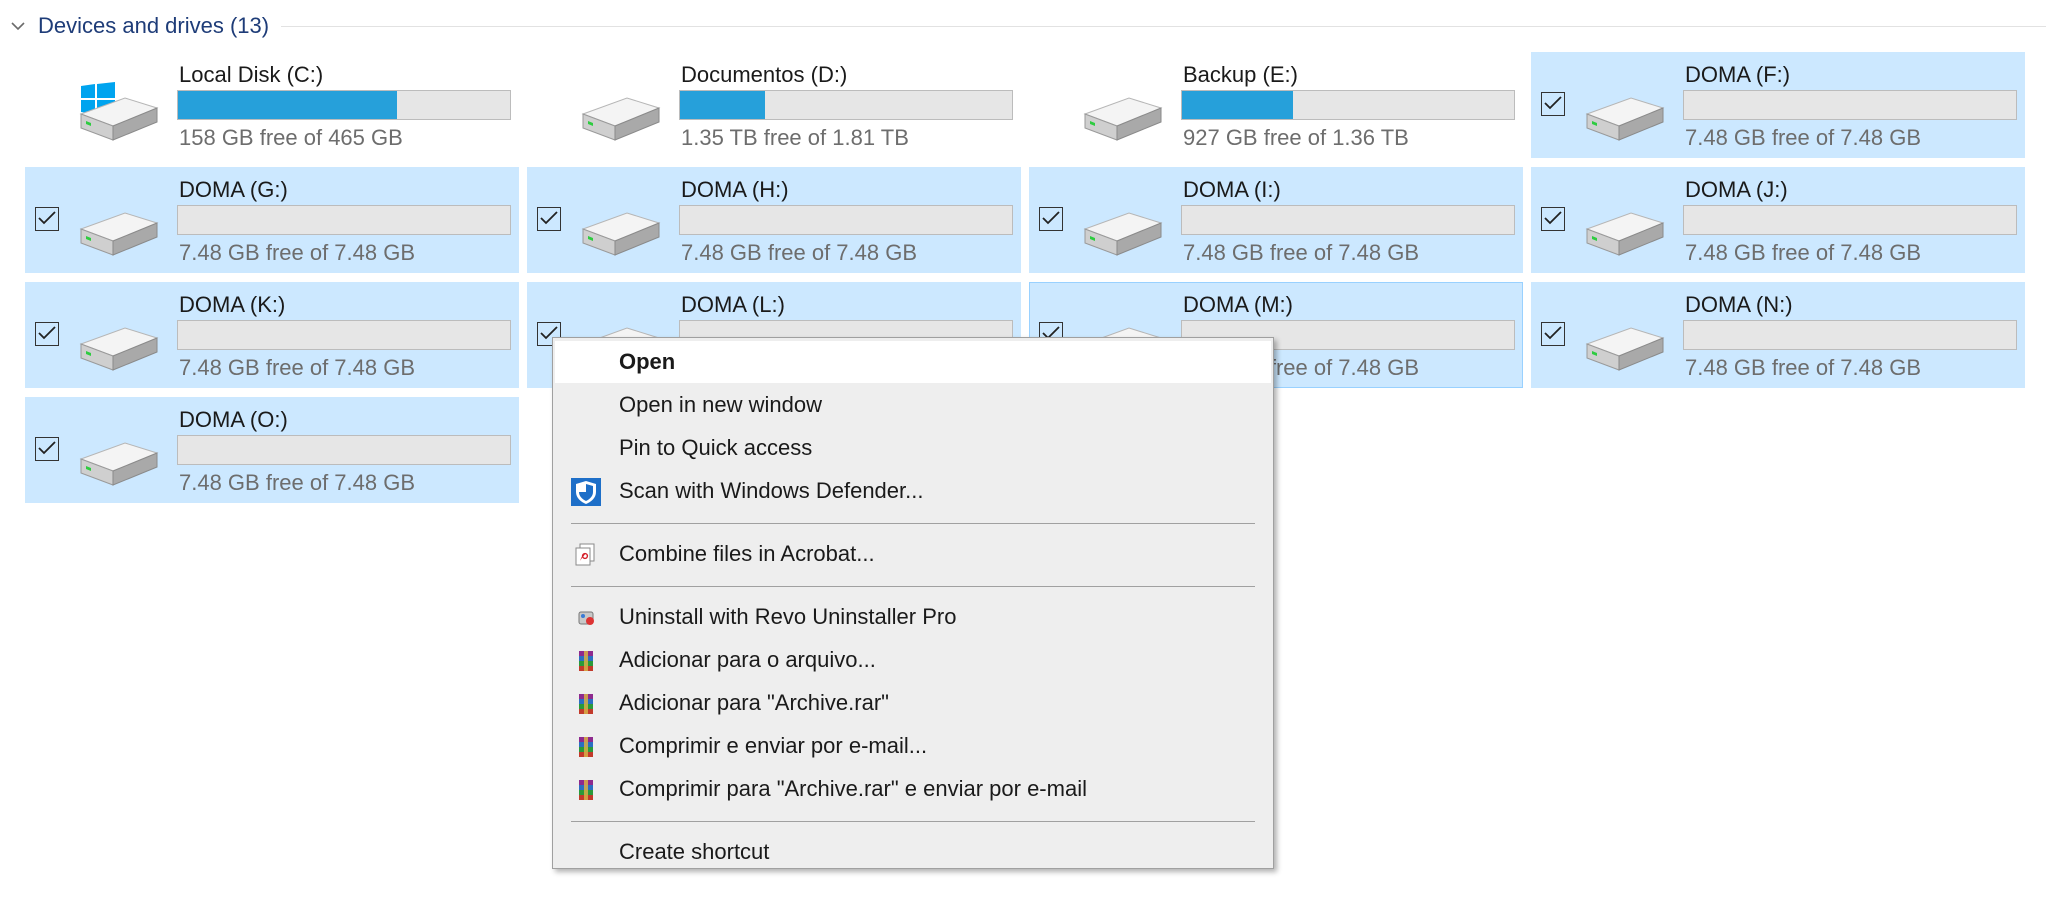 This screenshot has height=922, width=2048. What do you see at coordinates (733, 304) in the screenshot?
I see `drive-name: DOMA (L:)` at bounding box center [733, 304].